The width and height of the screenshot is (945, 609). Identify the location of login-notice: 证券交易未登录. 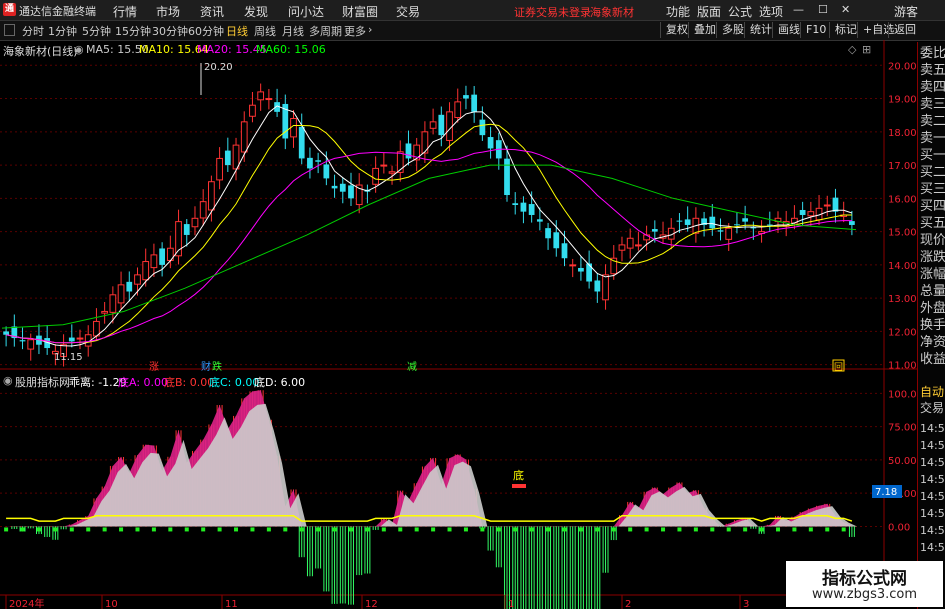
(552, 12).